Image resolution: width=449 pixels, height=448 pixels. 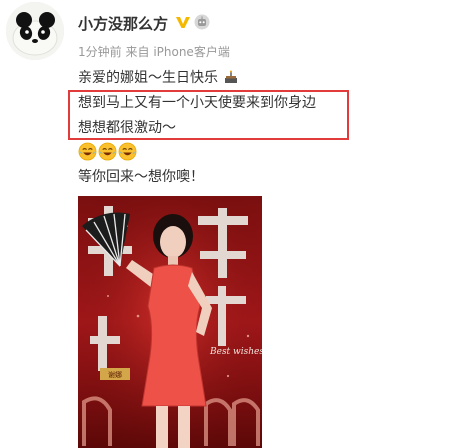 I want to click on poster-signature: Best wishes, so click(x=235, y=352).